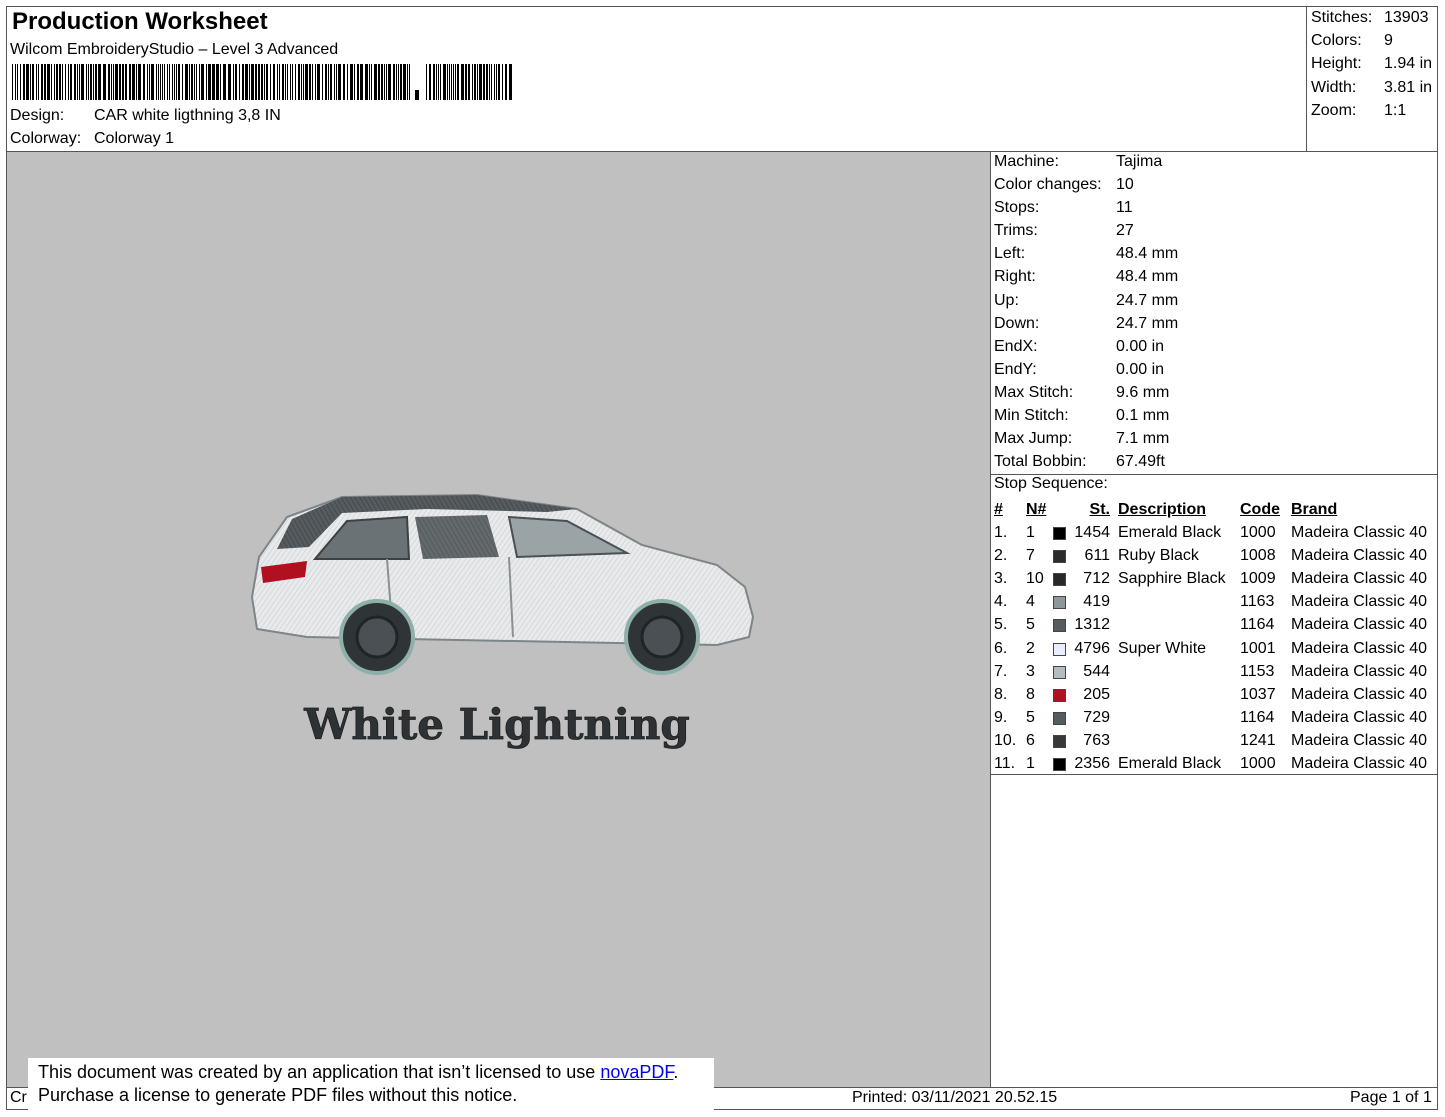 This screenshot has width=1445, height=1117. What do you see at coordinates (955, 1097) in the screenshot?
I see `printed-timestamp: Printed: 03/11/2021 20.52.15` at bounding box center [955, 1097].